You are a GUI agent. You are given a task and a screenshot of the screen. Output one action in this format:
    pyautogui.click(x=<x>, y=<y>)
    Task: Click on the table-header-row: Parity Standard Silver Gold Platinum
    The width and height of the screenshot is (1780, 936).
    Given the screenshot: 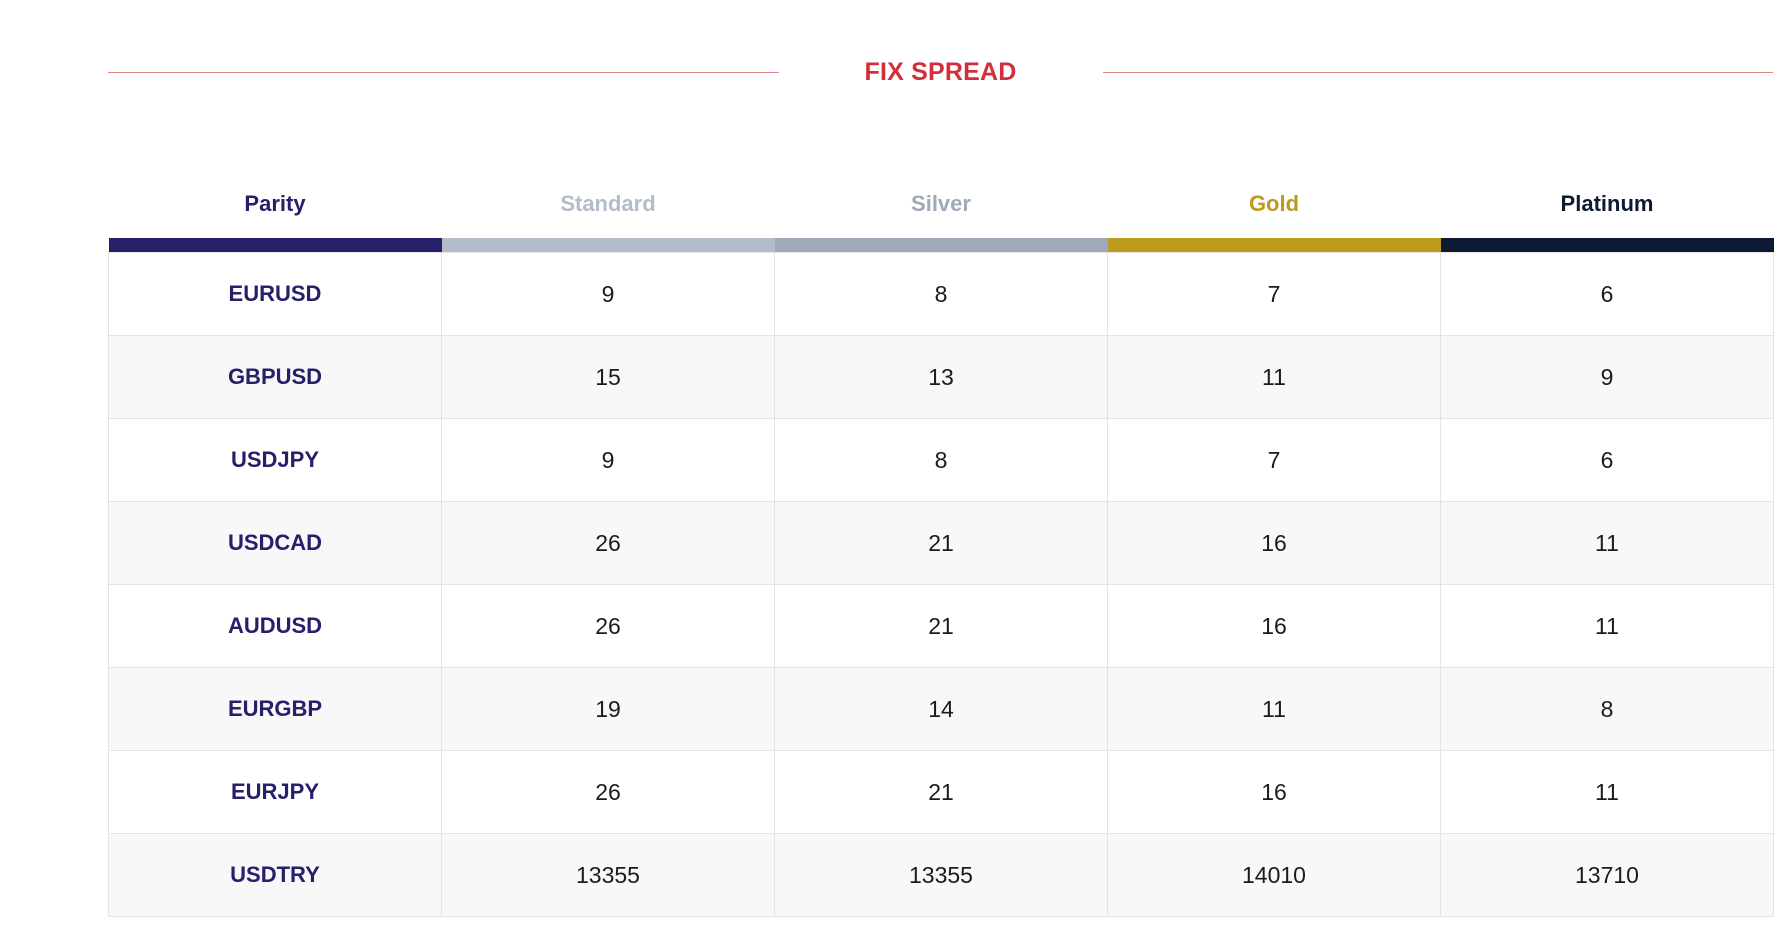 What is the action you would take?
    pyautogui.click(x=941, y=204)
    